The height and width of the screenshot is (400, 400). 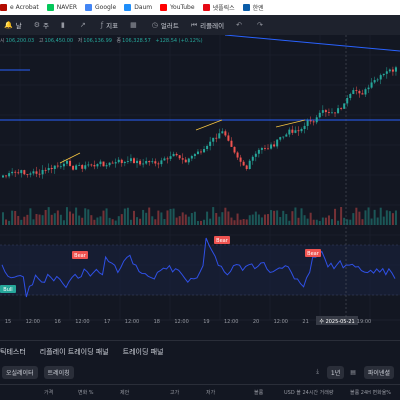 I want to click on toolbar-item: ⏮ 리플레이, so click(x=208, y=25).